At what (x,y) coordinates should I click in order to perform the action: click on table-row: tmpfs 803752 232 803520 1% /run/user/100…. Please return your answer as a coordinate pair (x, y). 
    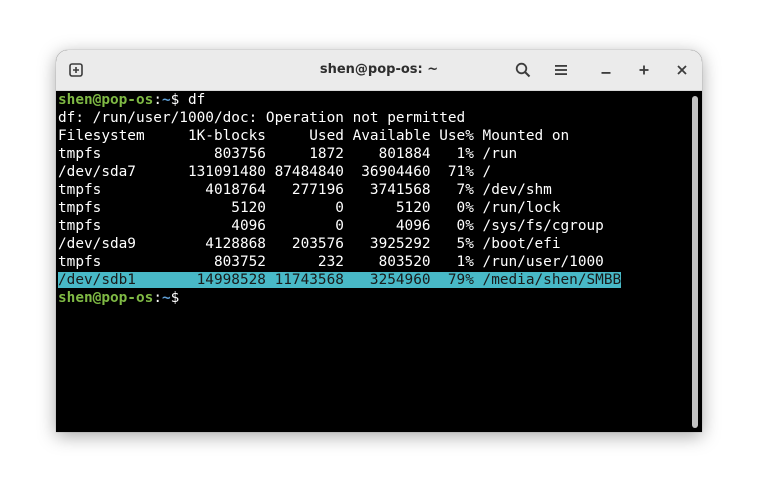
    Looking at the image, I should click on (331, 262).